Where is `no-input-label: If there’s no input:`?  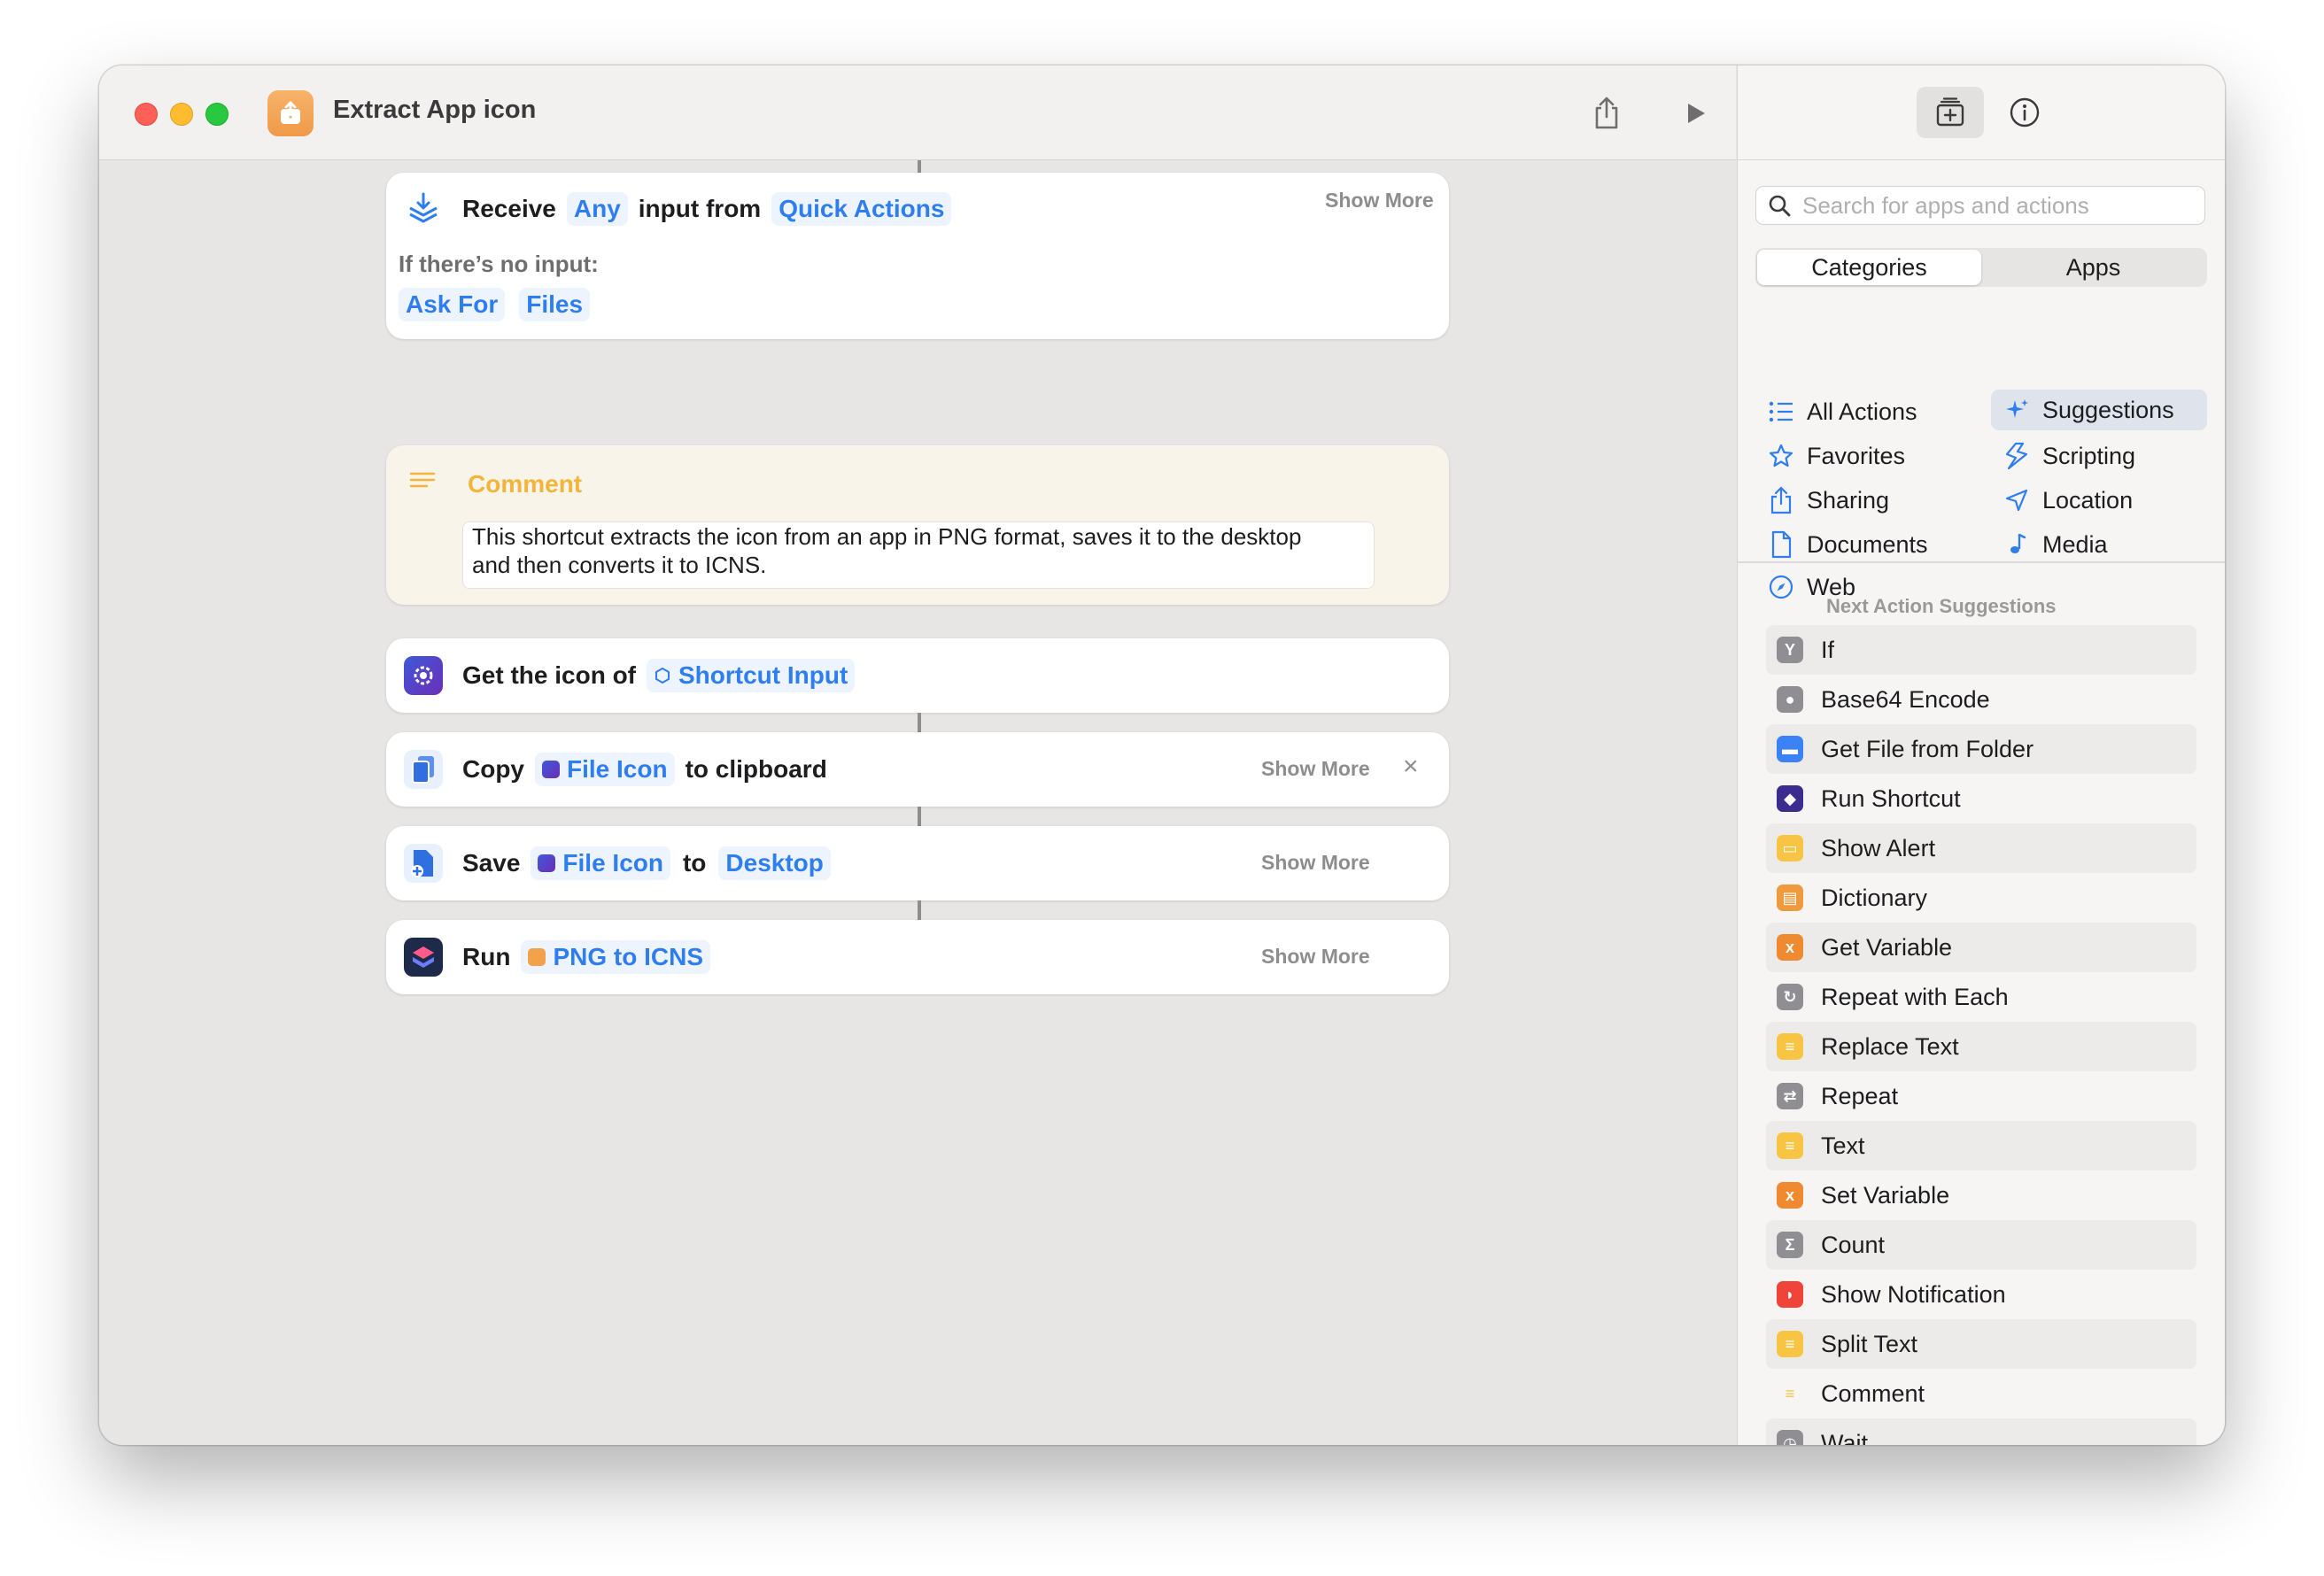 no-input-label: If there’s no input: is located at coordinates (499, 264).